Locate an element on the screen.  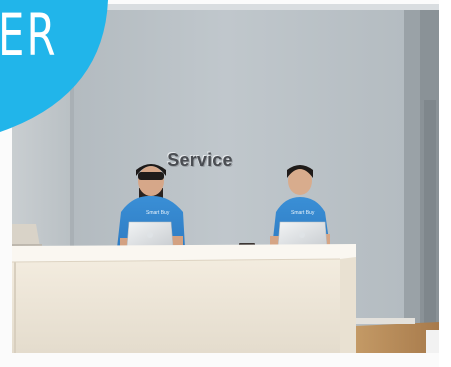
laptop-right is located at coordinates (302, 234).